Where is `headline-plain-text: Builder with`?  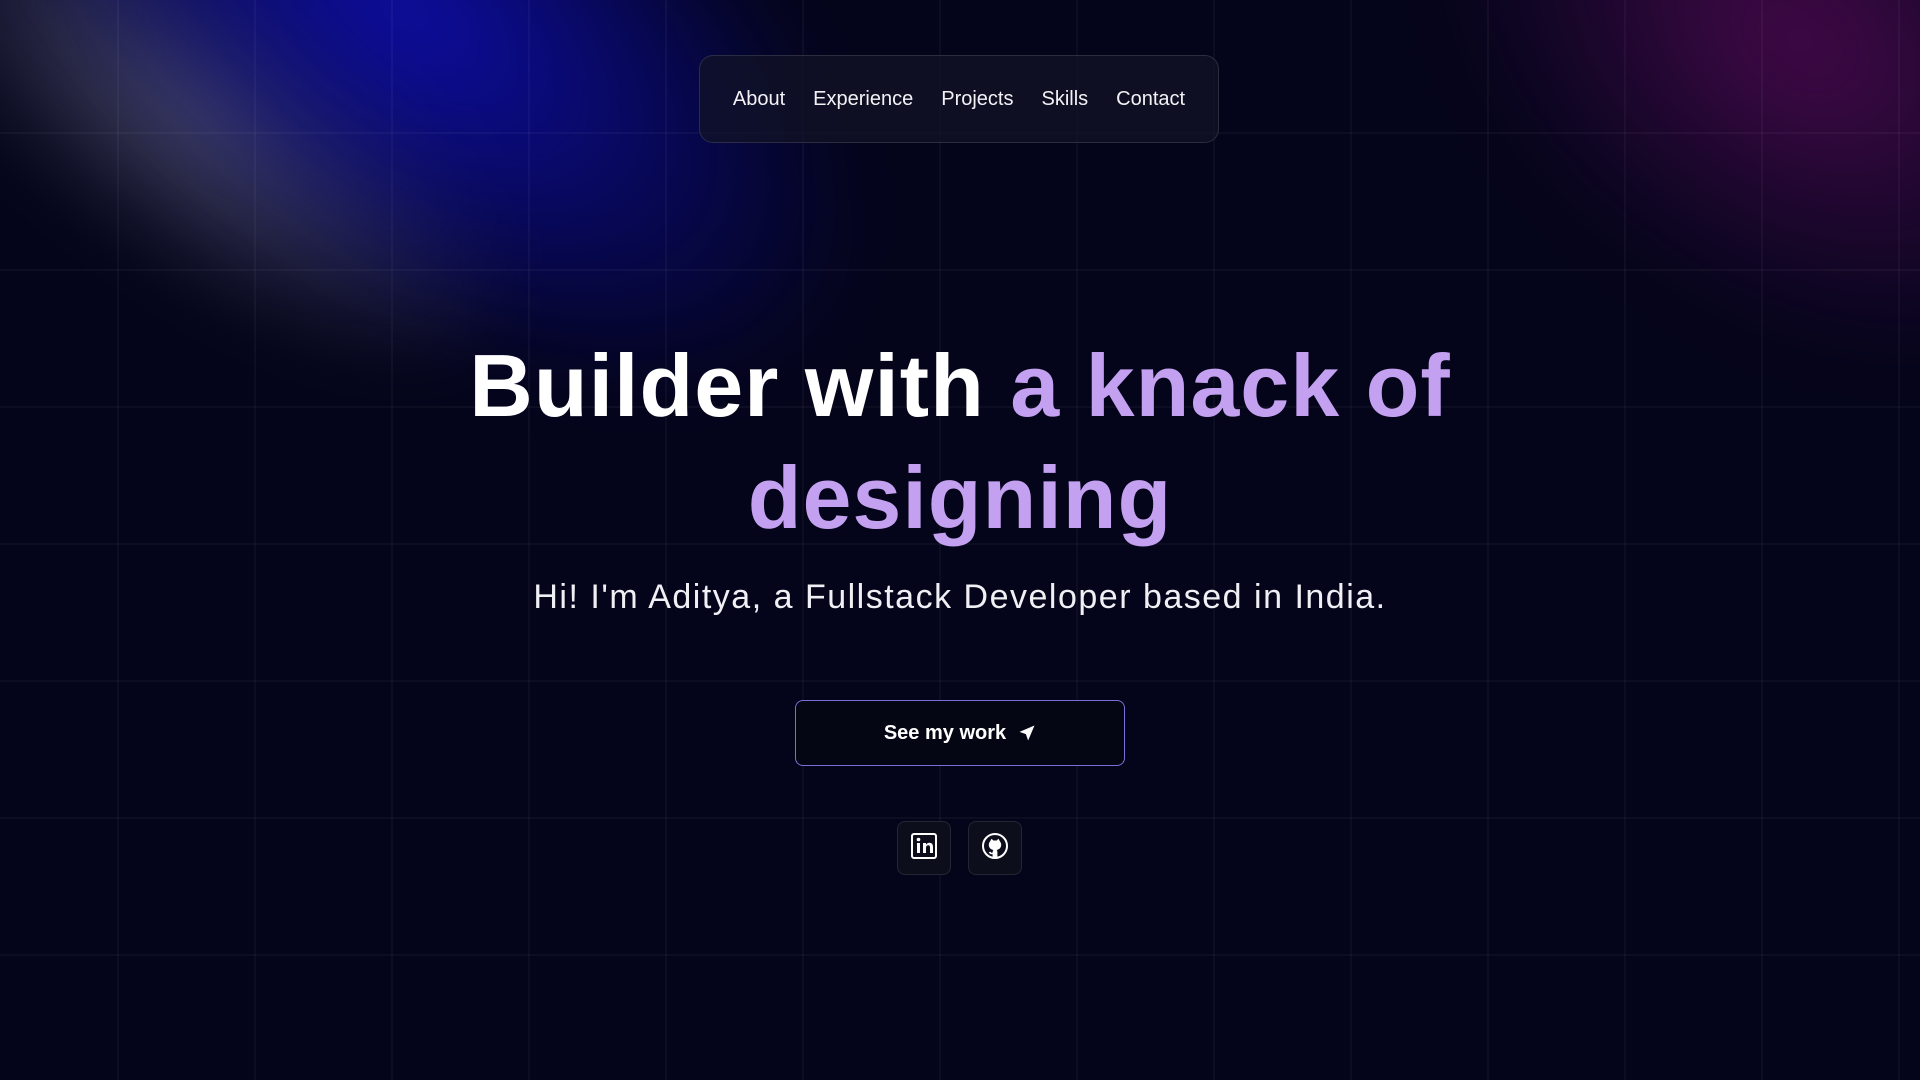
headline-plain-text: Builder with is located at coordinates (740, 385).